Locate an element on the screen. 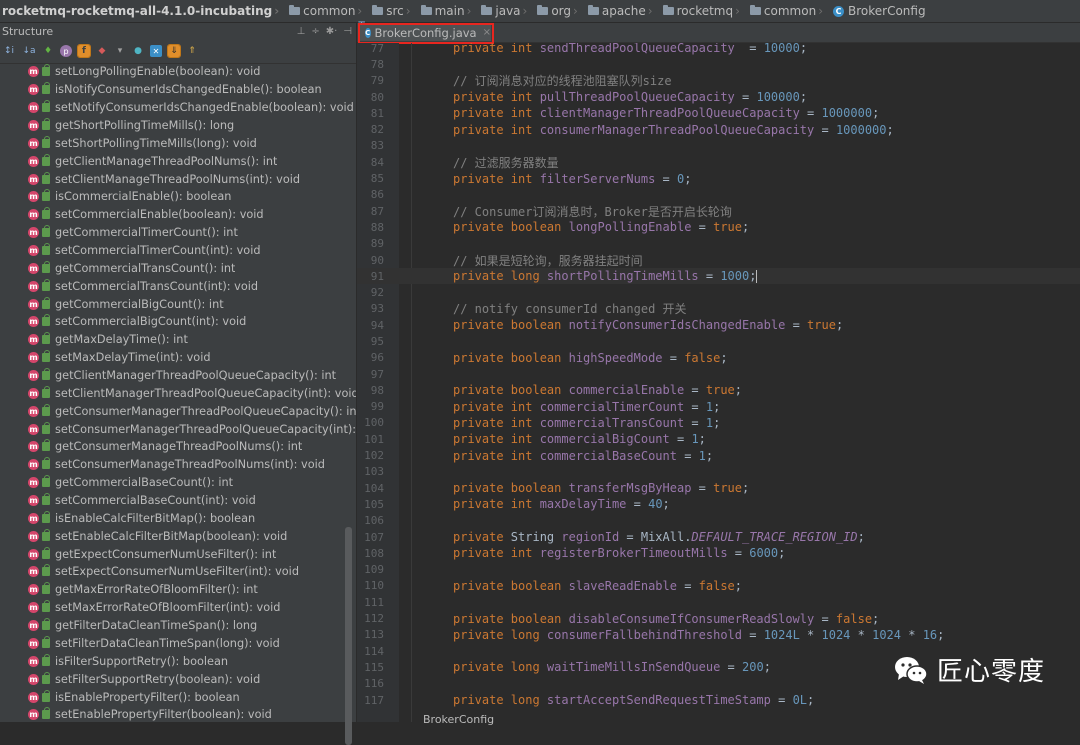 This screenshot has height=745, width=1080. structure-method-item: m setCommercialBigCount(int): void is located at coordinates (178, 322).